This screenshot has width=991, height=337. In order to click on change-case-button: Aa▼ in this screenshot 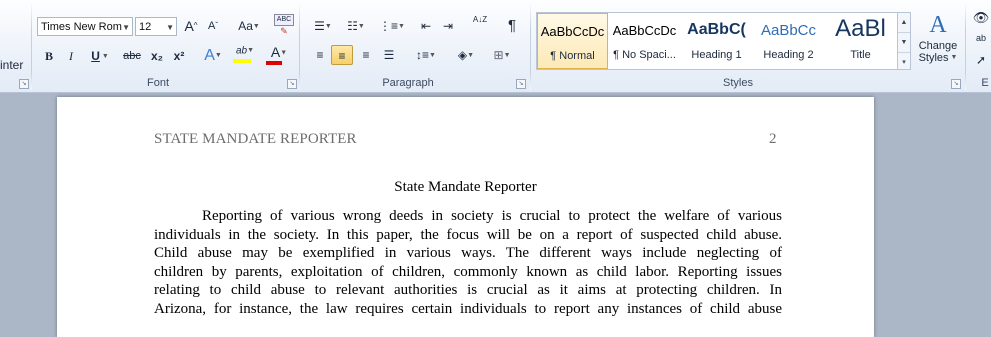, I will do `click(249, 26)`.